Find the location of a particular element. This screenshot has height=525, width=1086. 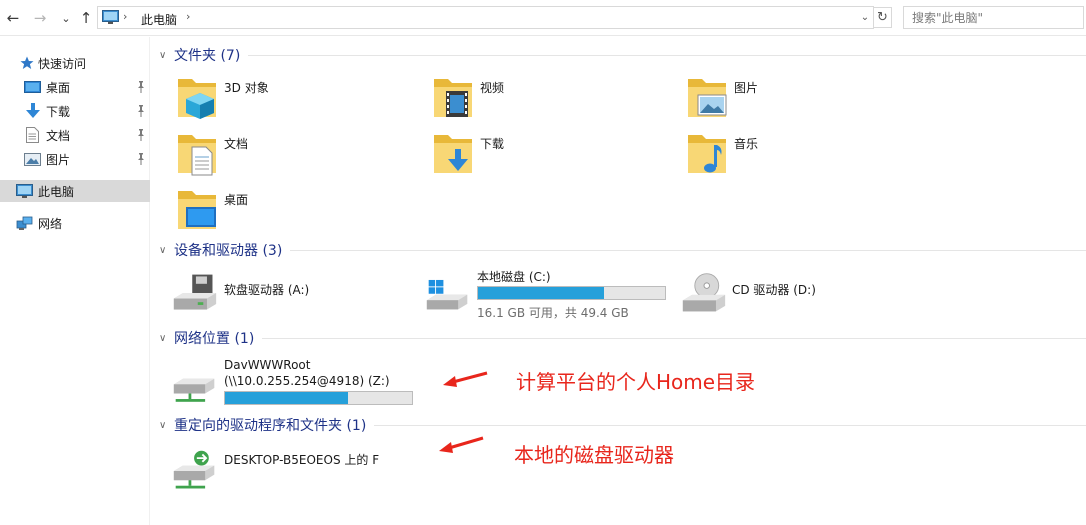

sidebar-item-label: 此电脑 is located at coordinates (56, 191).